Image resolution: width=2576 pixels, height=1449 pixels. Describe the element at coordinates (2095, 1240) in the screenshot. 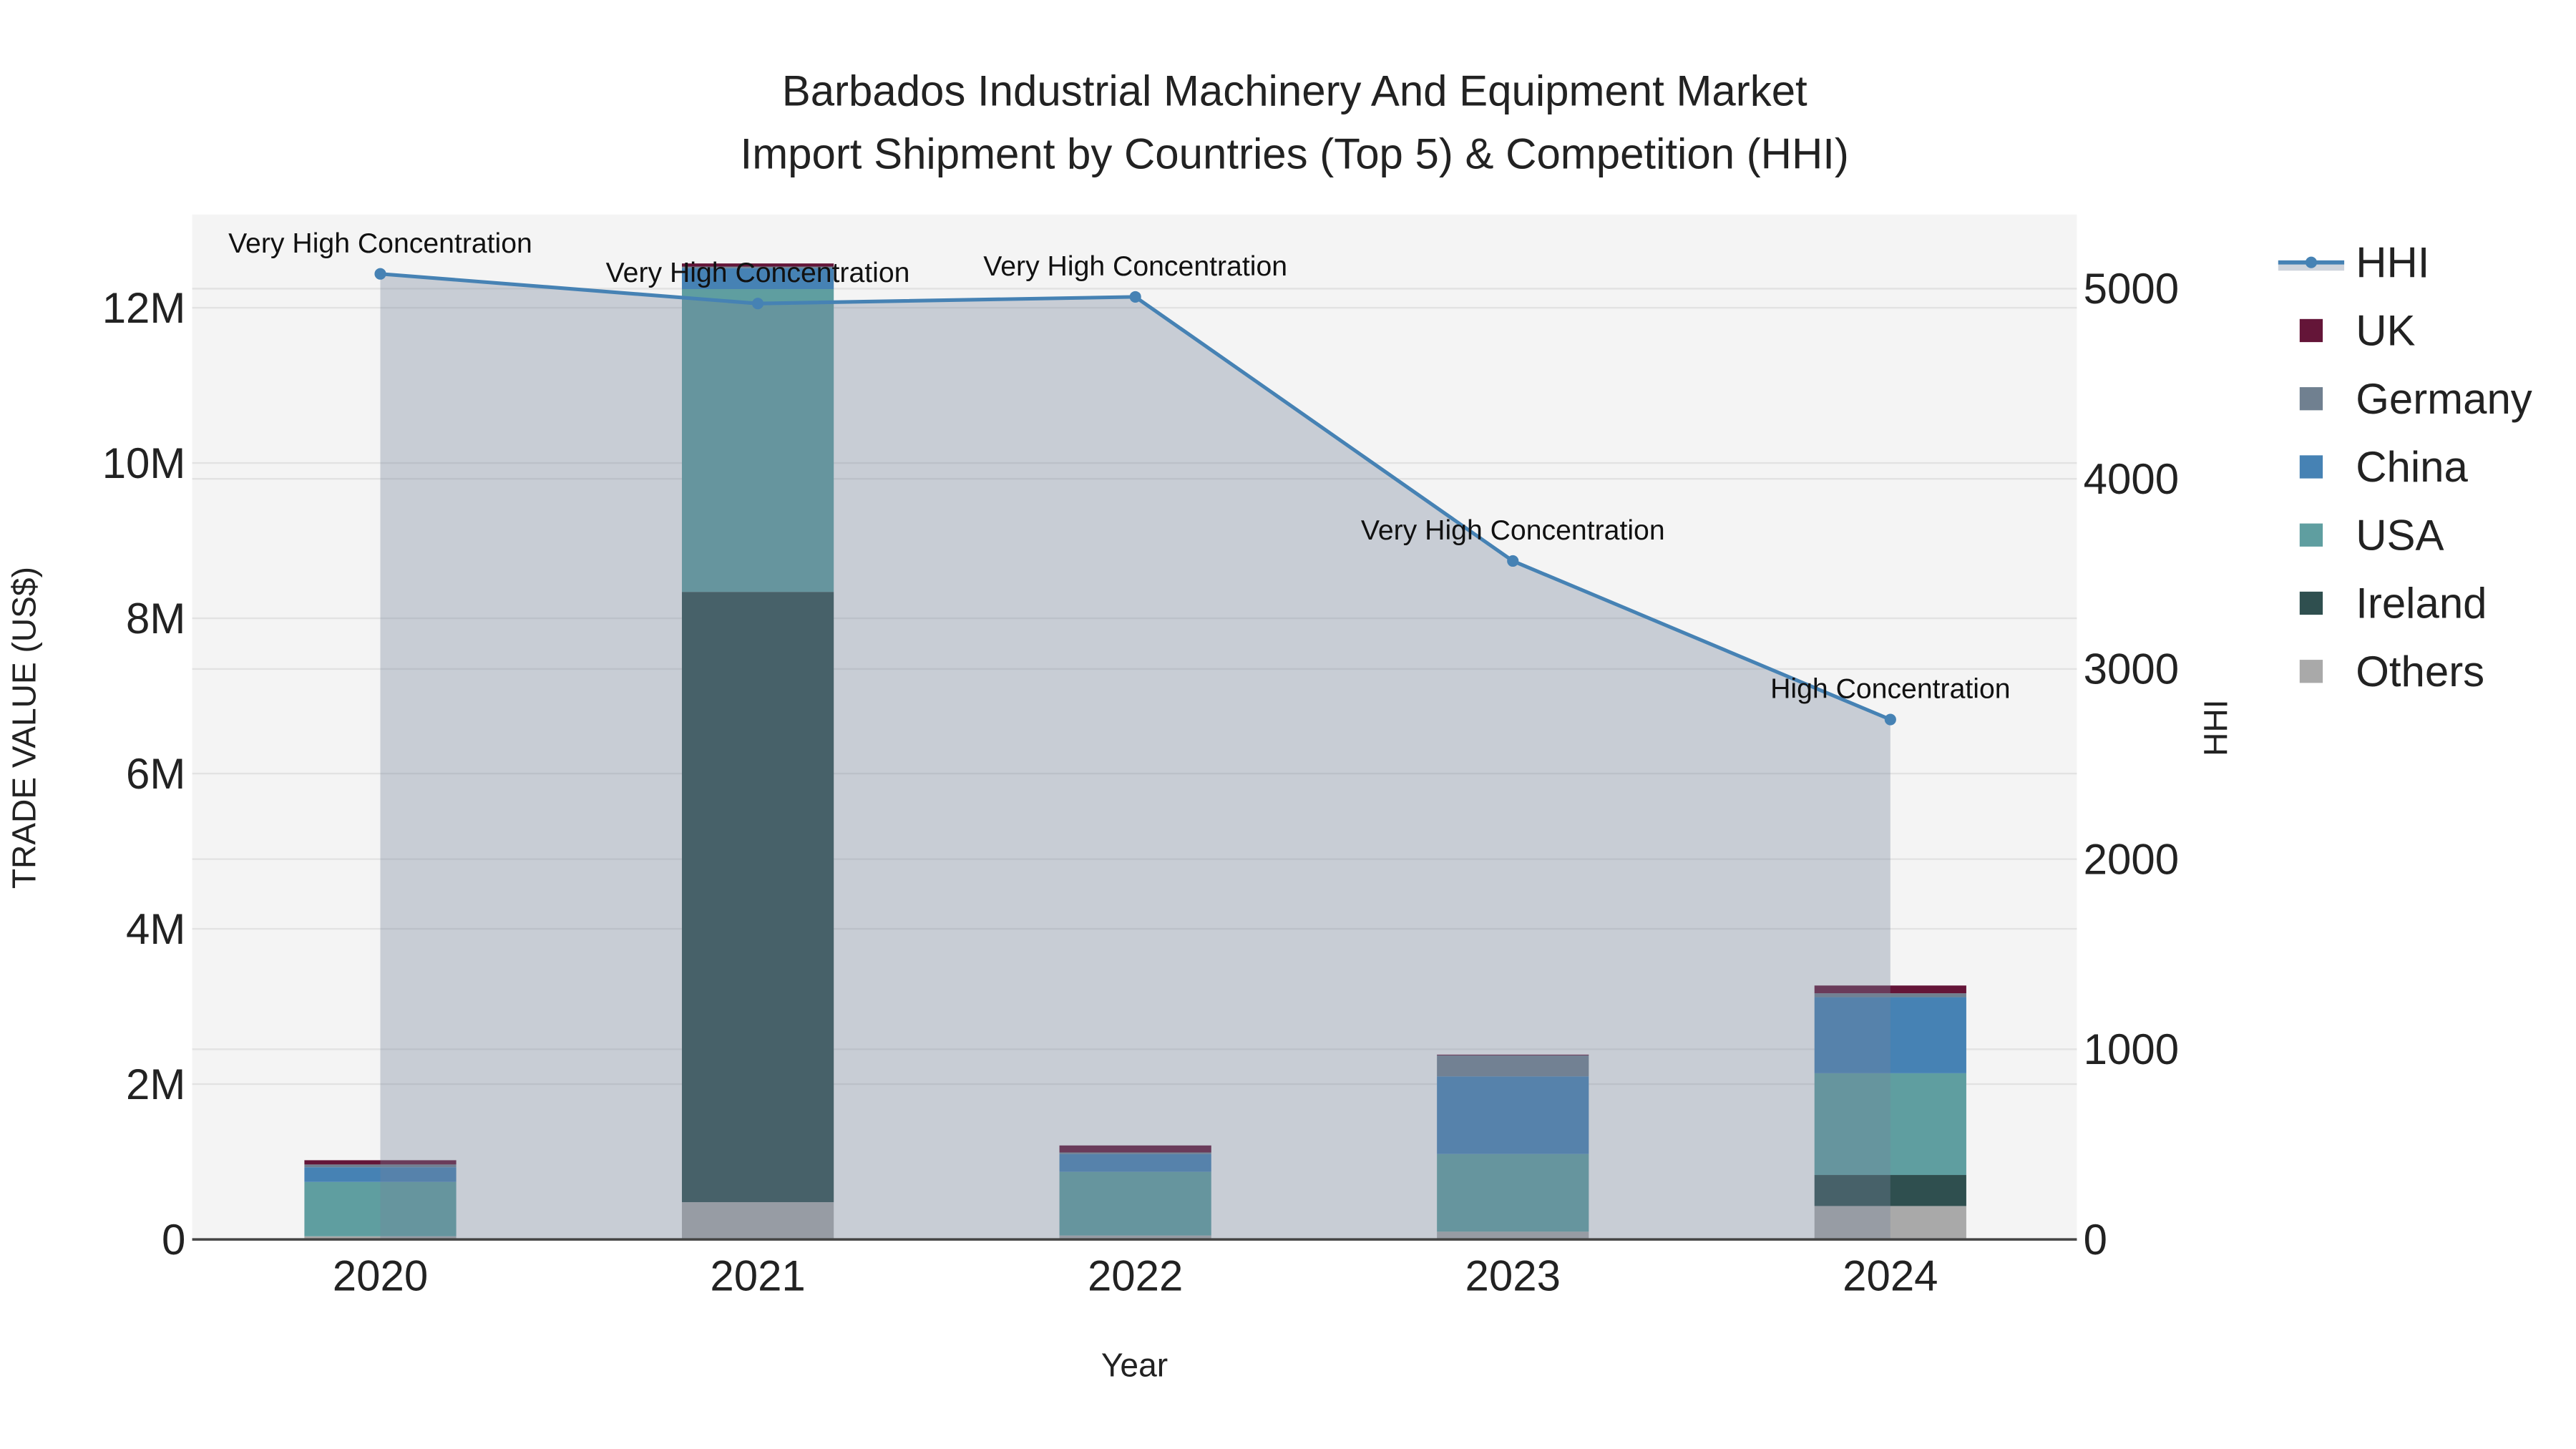

I see `y2-tick-label: 0` at that location.